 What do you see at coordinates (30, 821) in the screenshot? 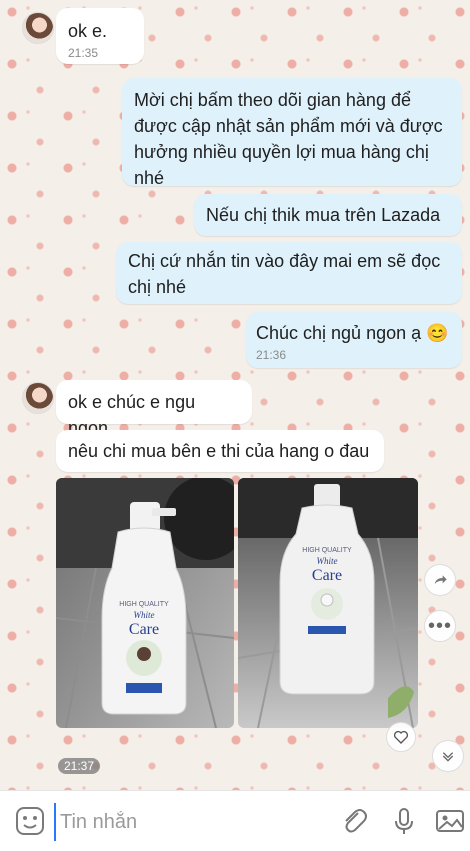
I see `sticker-icon` at bounding box center [30, 821].